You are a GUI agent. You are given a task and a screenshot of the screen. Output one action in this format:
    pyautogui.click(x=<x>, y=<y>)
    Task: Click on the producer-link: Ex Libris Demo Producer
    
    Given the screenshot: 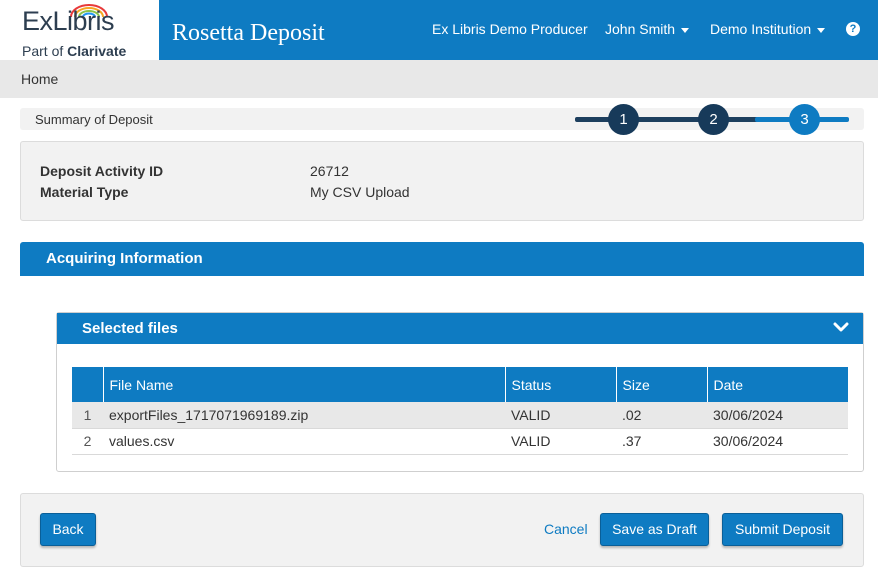 What is the action you would take?
    pyautogui.click(x=510, y=29)
    